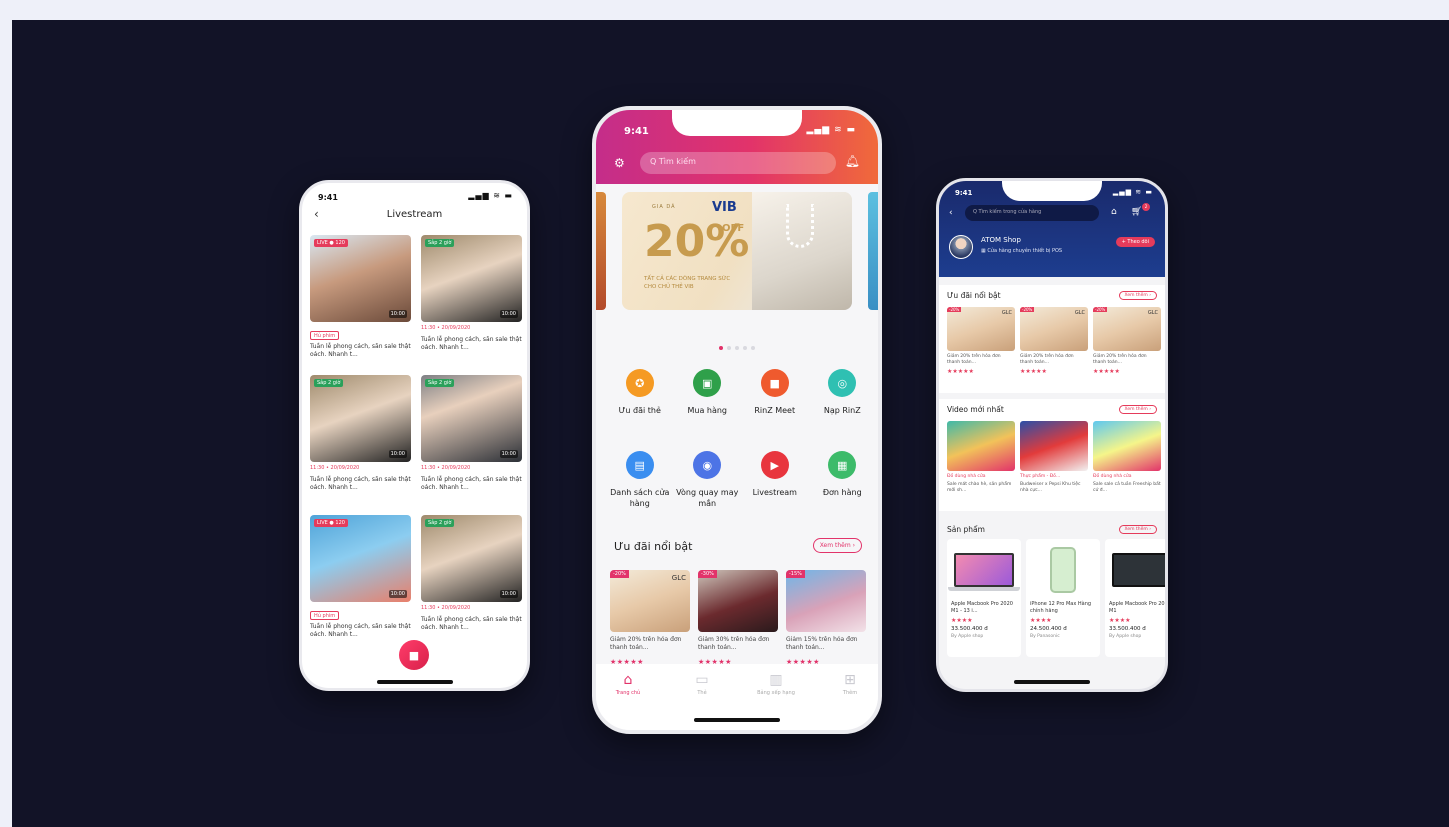  I want to click on tab-card: ▭ Thẻ, so click(702, 684).